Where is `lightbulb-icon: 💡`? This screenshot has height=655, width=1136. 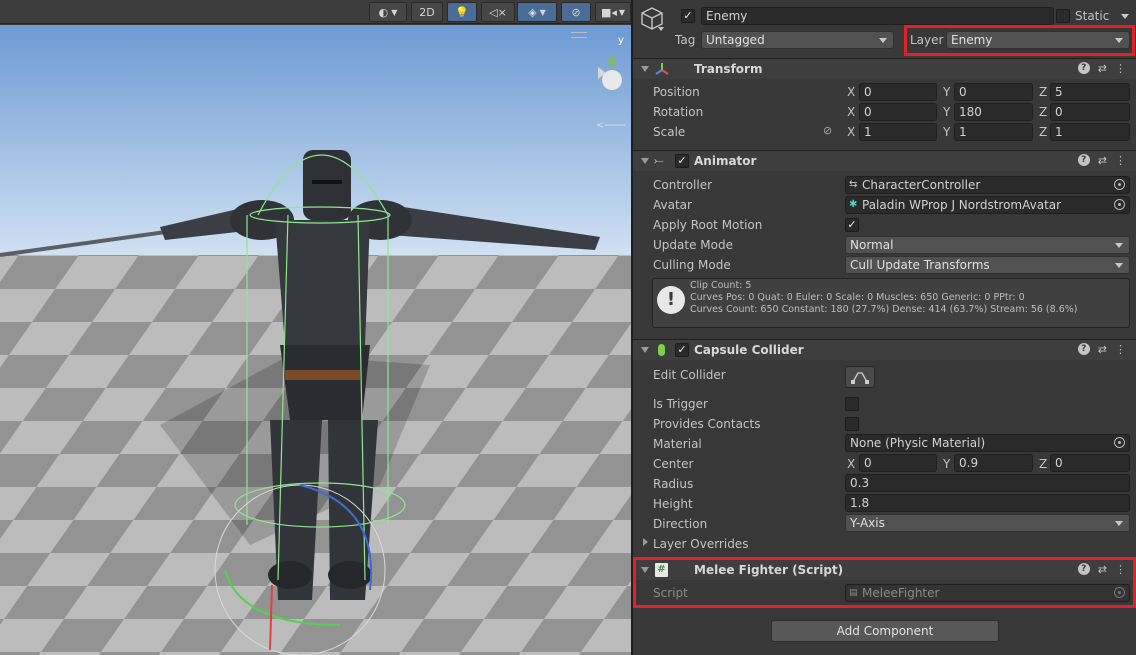 lightbulb-icon: 💡 is located at coordinates (462, 12).